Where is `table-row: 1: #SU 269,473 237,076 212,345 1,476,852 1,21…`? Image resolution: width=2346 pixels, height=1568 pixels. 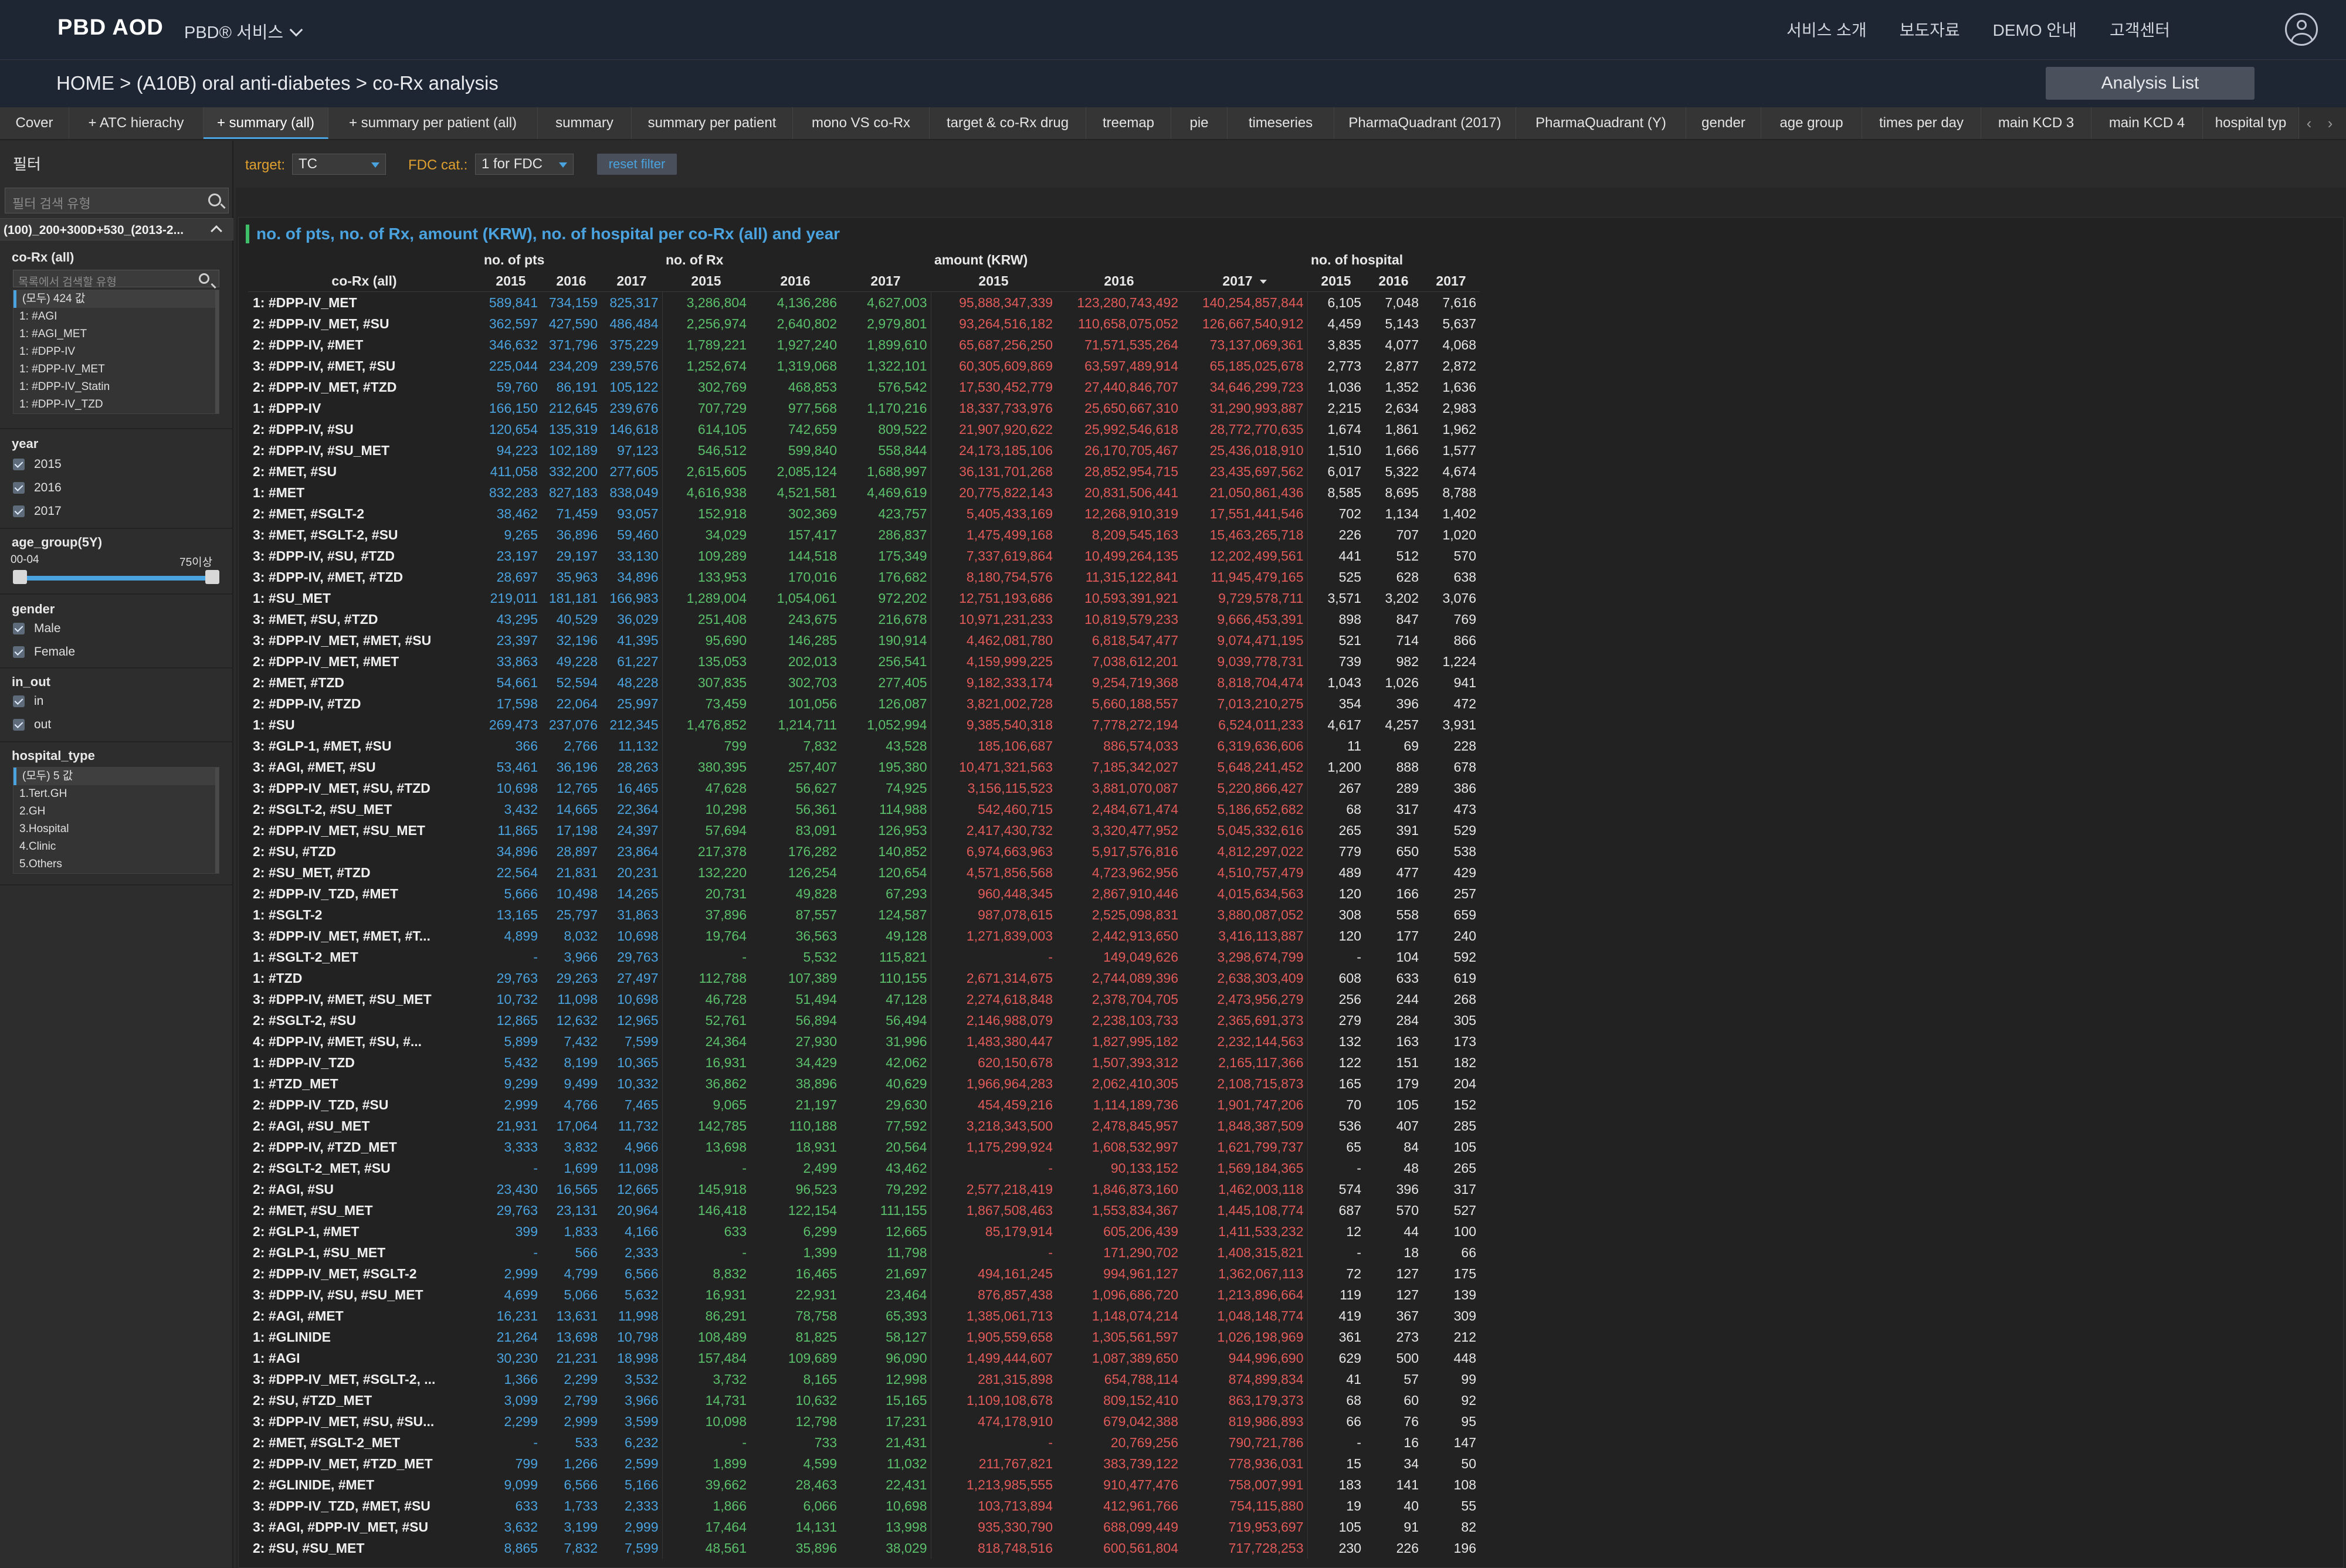
table-row: 1: #SU 269,473 237,076 212,345 1,476,852 1,21… is located at coordinates (864, 724).